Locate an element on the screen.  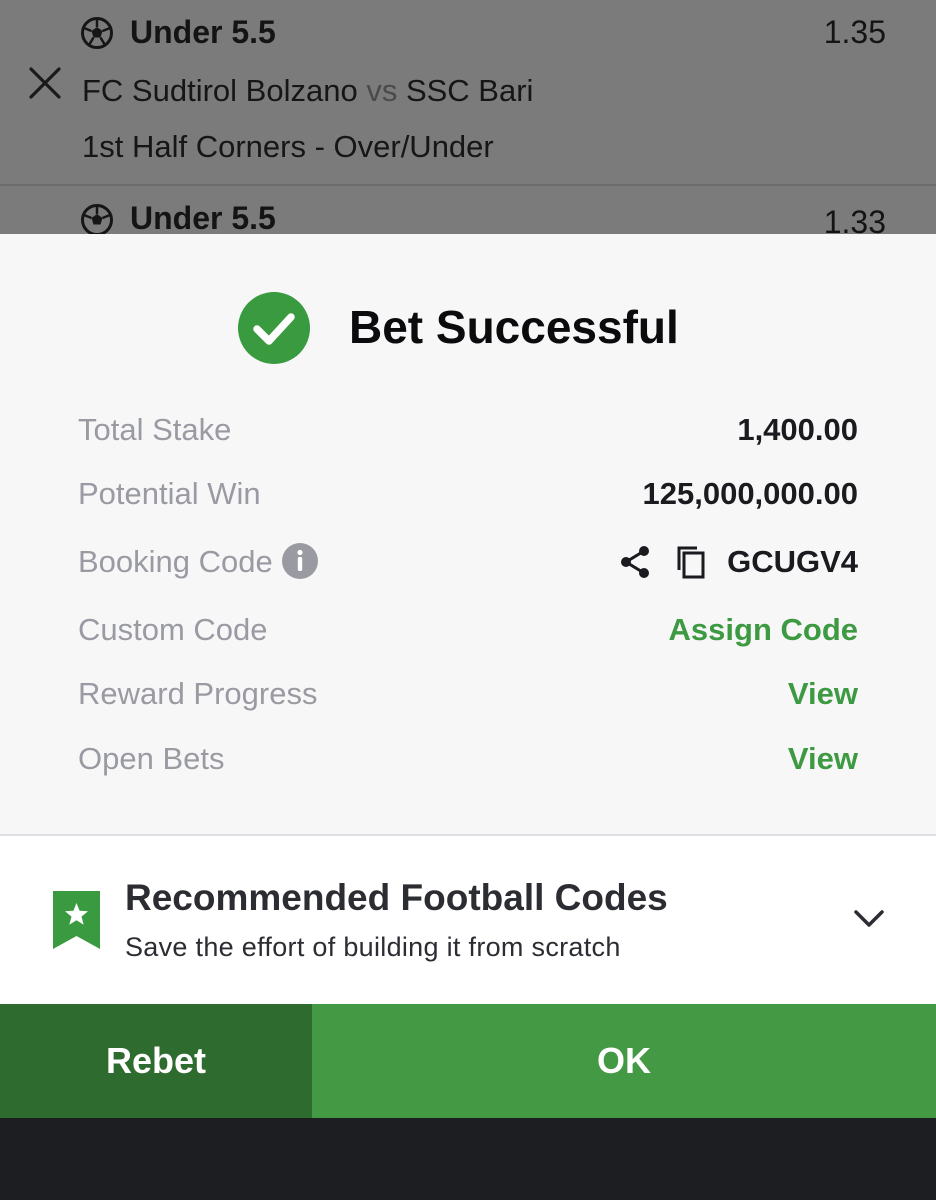
reward-progress-label: Reward Progress is located at coordinates (198, 693).